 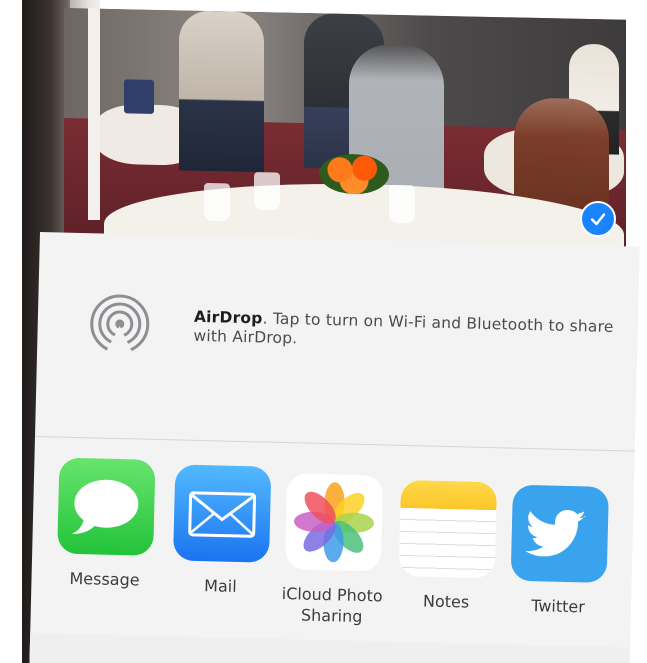 I want to click on photos-icon, so click(x=334, y=522).